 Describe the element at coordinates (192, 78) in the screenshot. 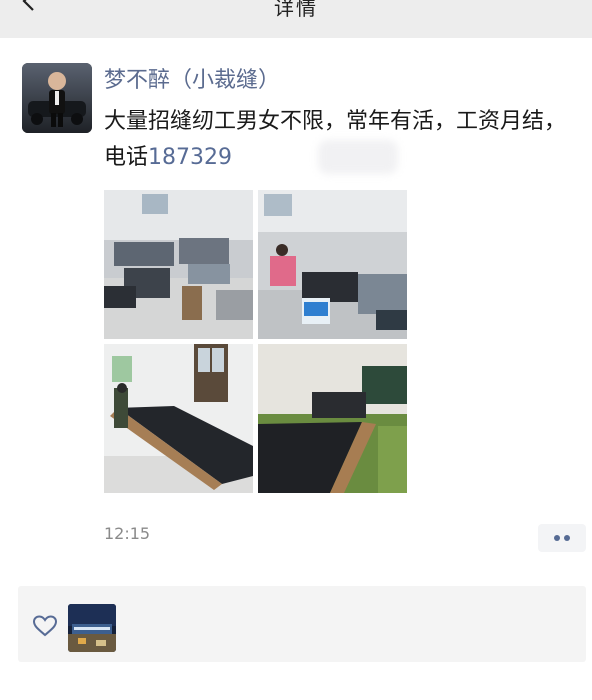

I see `author-name: 梦不醉（小裁缝）` at that location.